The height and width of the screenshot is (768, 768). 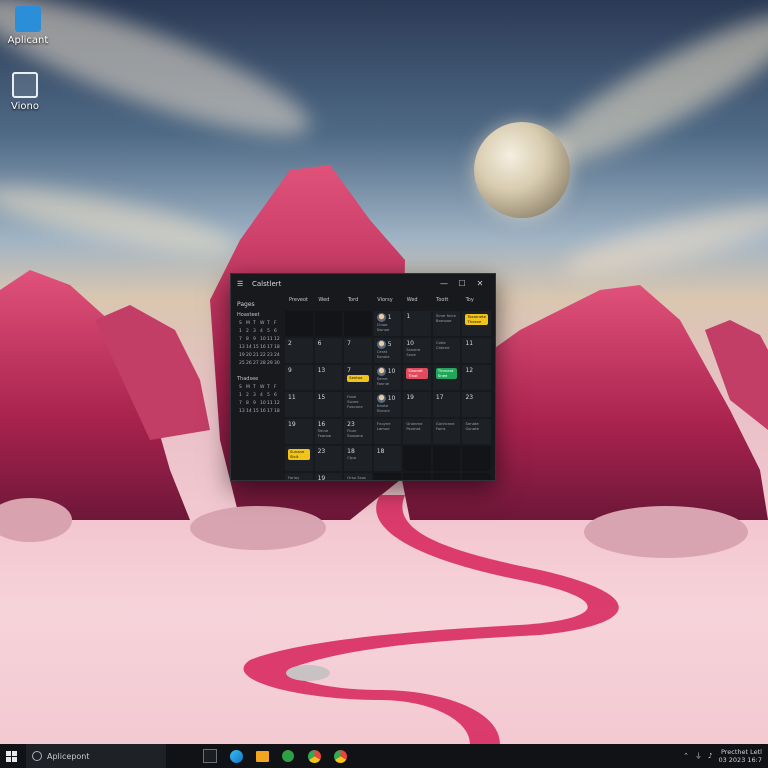 What do you see at coordinates (387, 431) in the screenshot?
I see `calendar-day-cell: Fnoyne Lamoe` at bounding box center [387, 431].